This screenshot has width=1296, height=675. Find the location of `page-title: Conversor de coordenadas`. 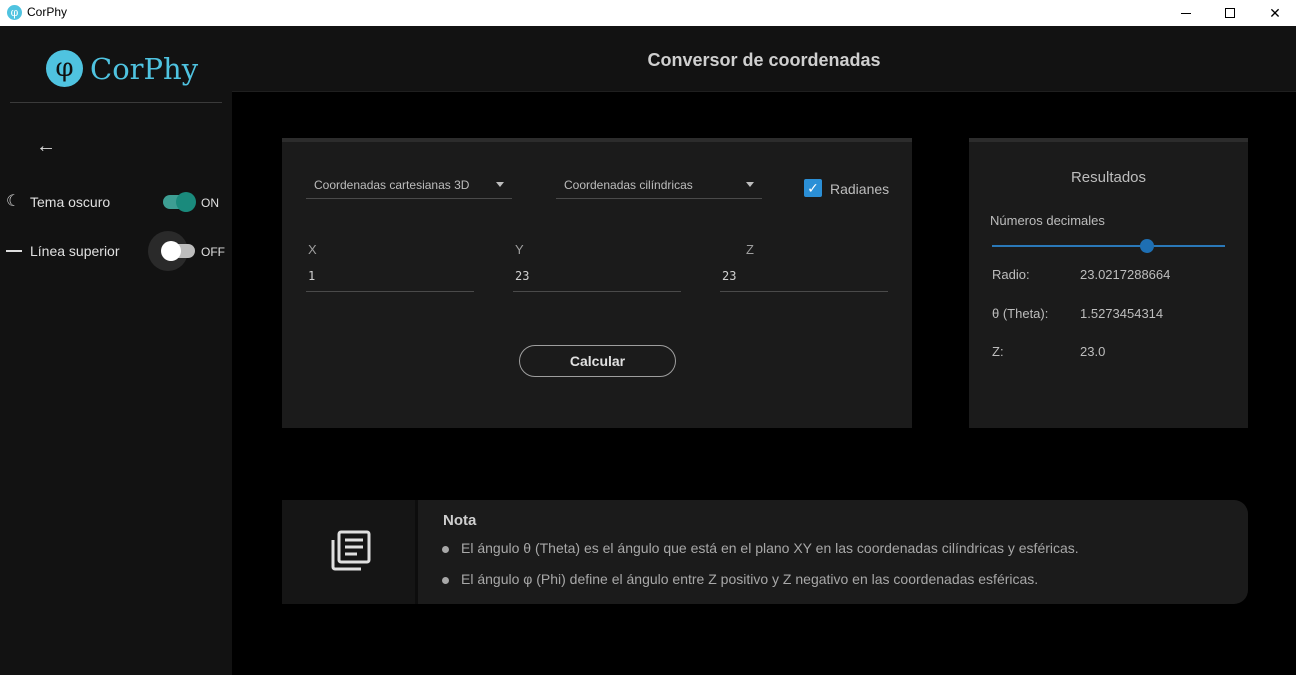

page-title: Conversor de coordenadas is located at coordinates (764, 60).